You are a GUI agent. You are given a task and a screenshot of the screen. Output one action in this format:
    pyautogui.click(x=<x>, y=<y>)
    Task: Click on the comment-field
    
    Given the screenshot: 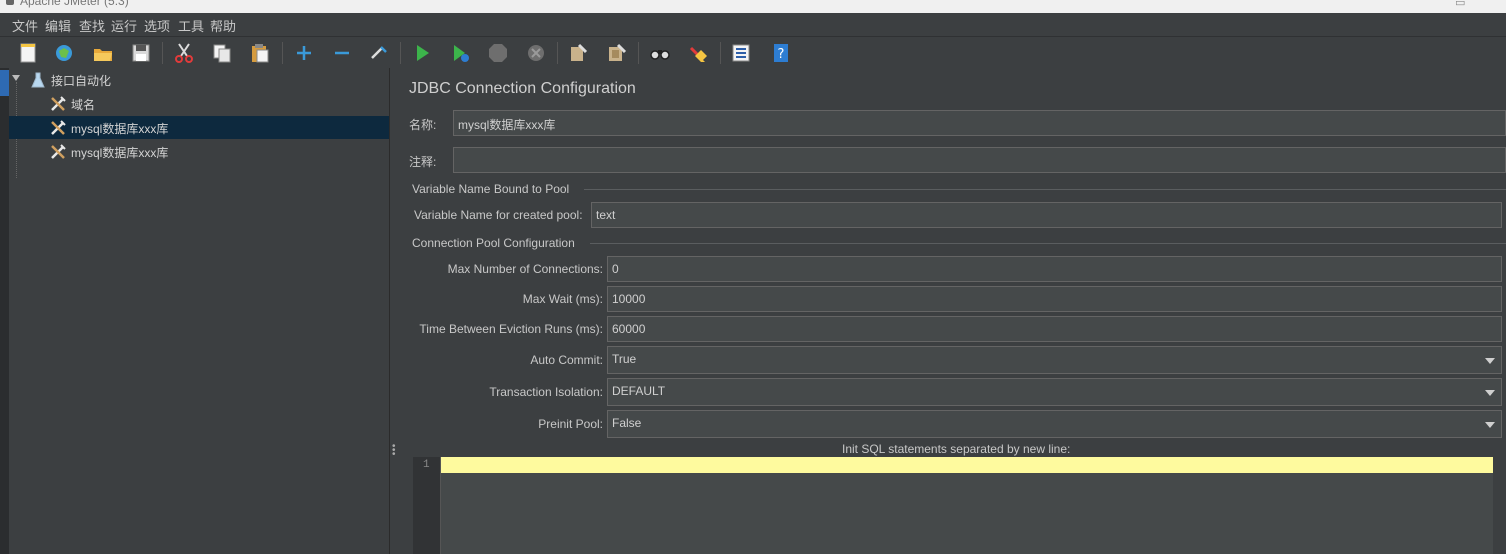 What is the action you would take?
    pyautogui.click(x=979, y=160)
    